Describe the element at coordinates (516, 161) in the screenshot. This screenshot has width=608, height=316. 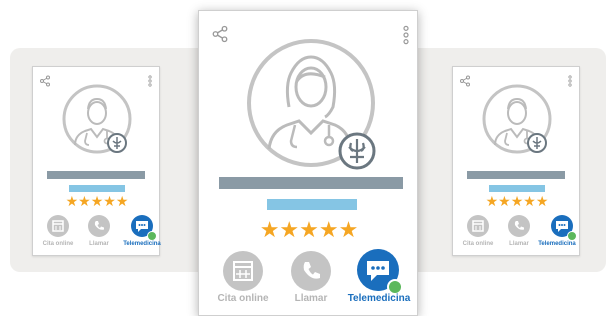
I see `doctor-card-right: ★★★★★ Cita online Llamar Telemedicina` at that location.